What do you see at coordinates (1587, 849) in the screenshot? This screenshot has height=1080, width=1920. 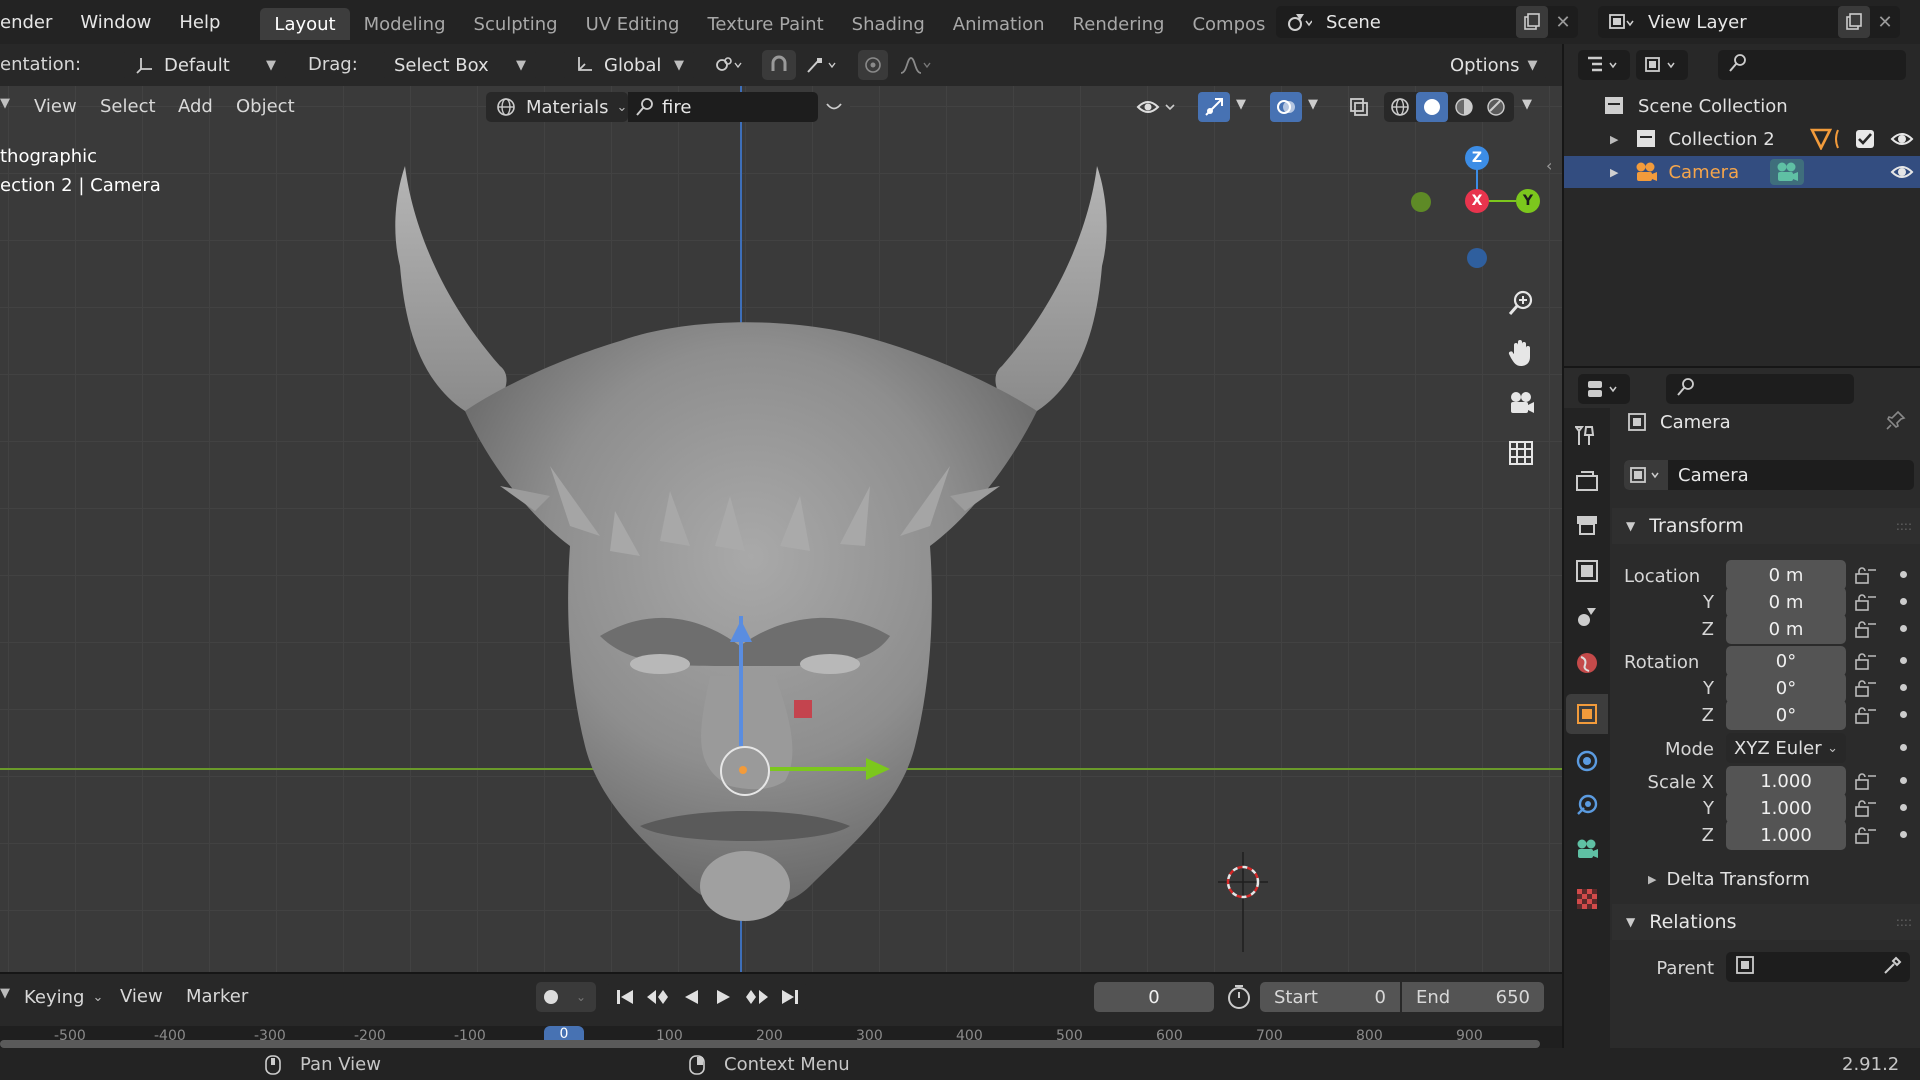 I see `camera-data-tab-icon` at bounding box center [1587, 849].